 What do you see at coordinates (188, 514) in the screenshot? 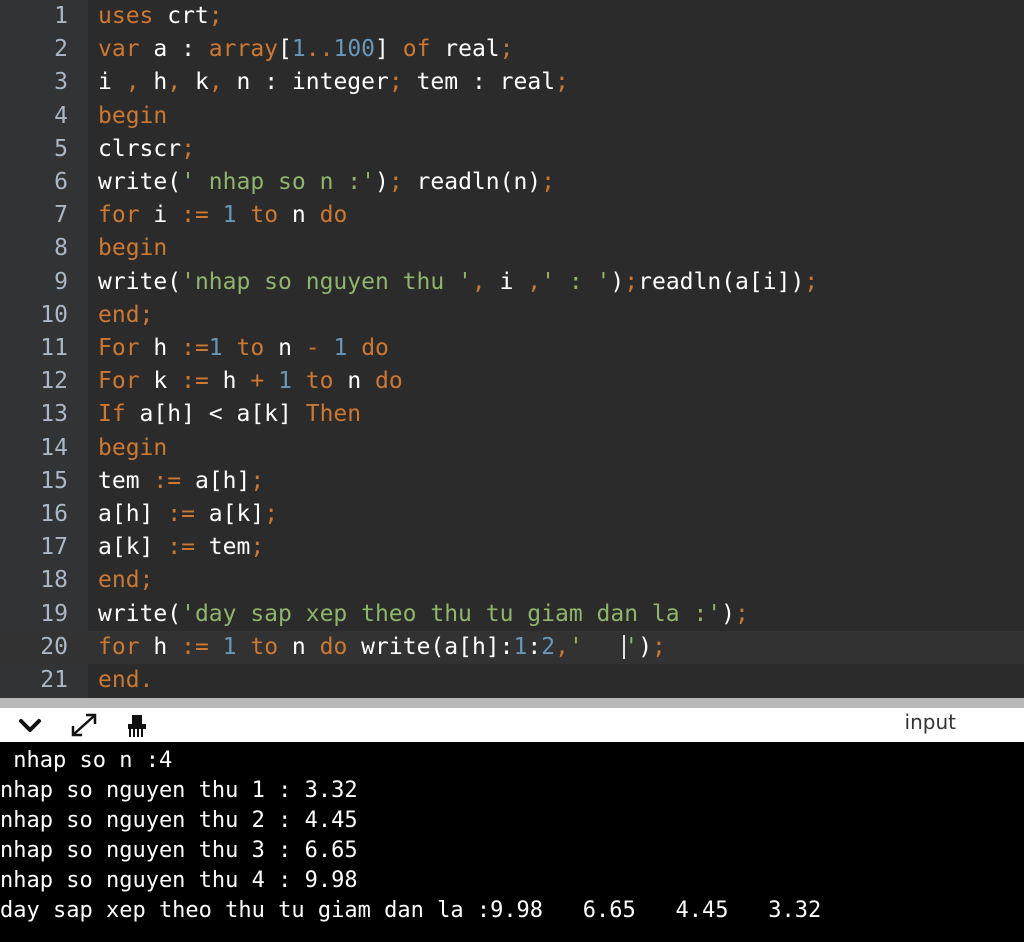
I see `code-text: a[h] := a[k];` at bounding box center [188, 514].